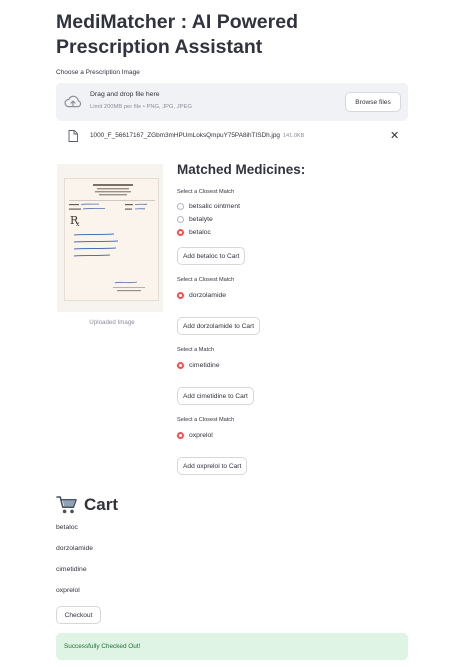 The width and height of the screenshot is (460, 667). Describe the element at coordinates (219, 326) in the screenshot. I see `add-to-cart-button: Add dorzolamide to Cart` at that location.